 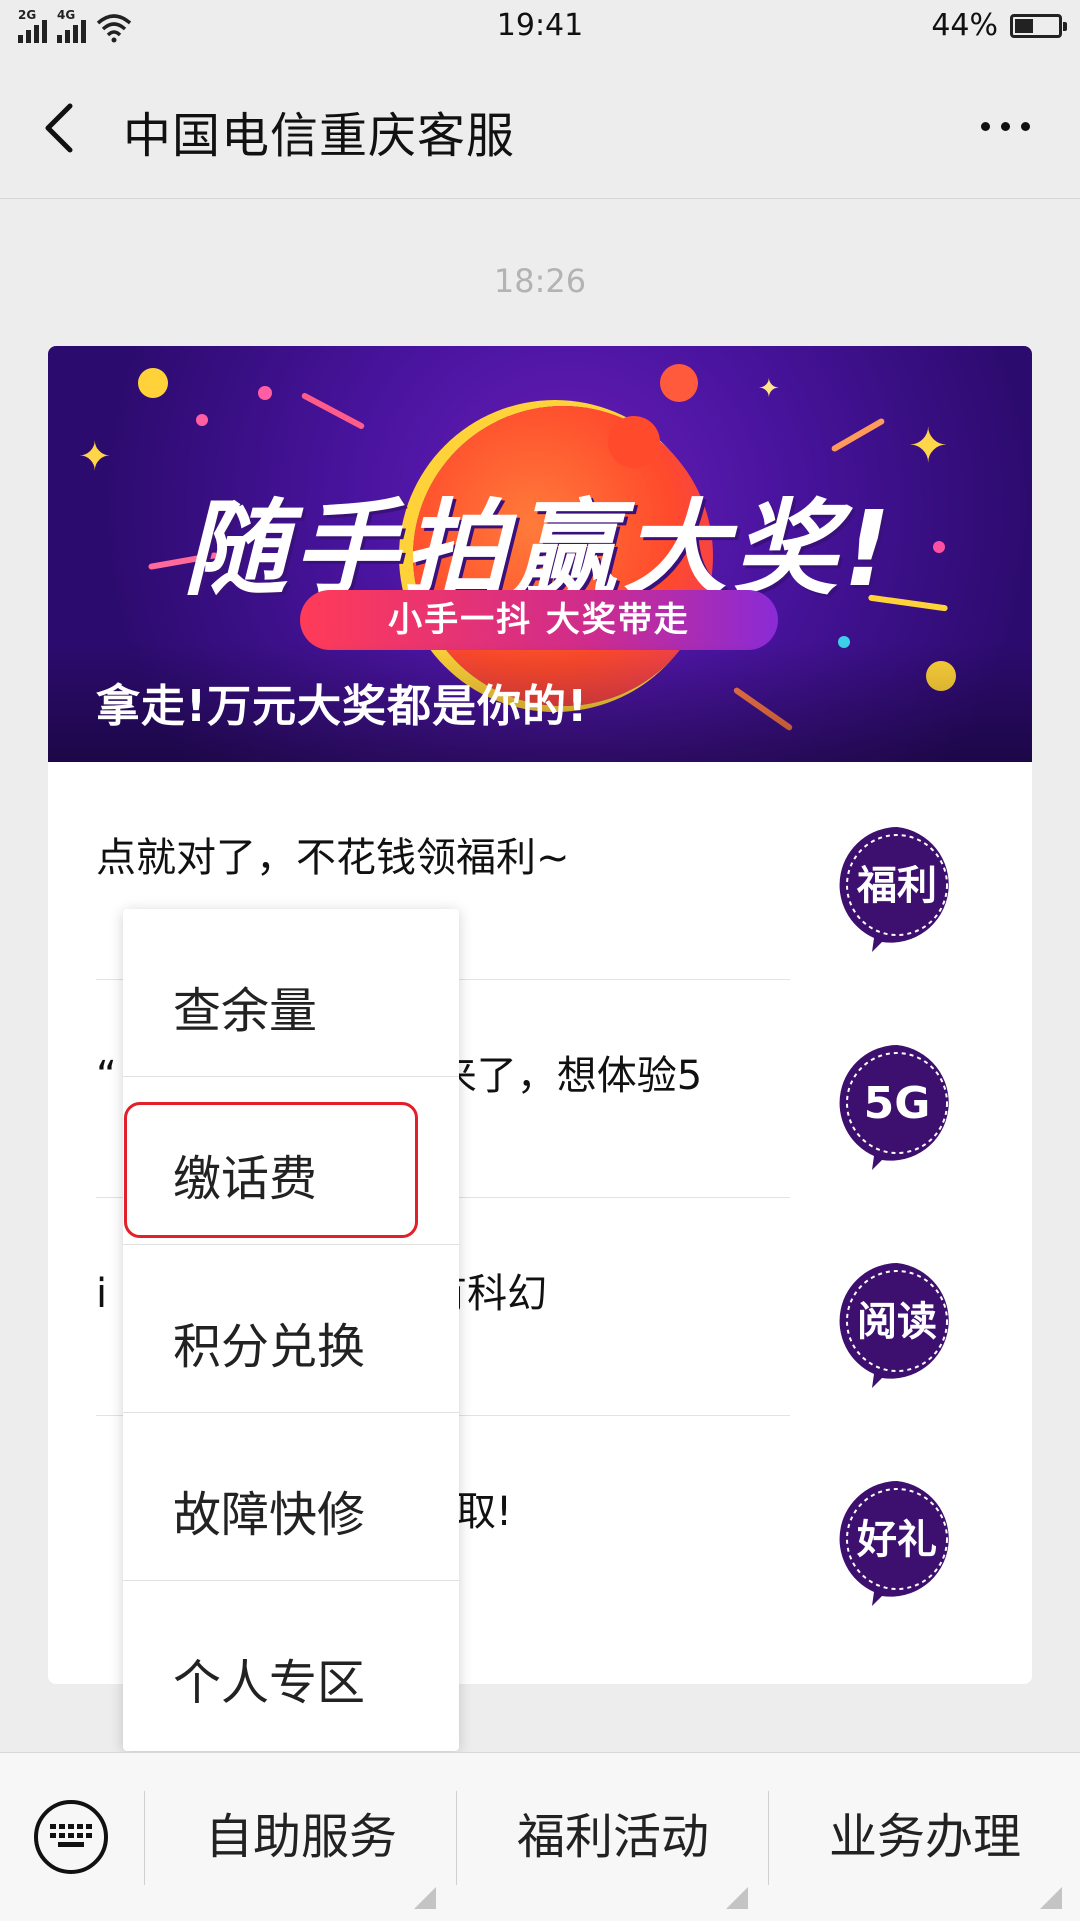 I want to click on chat-header: 中国电信重庆客服, so click(x=540, y=128).